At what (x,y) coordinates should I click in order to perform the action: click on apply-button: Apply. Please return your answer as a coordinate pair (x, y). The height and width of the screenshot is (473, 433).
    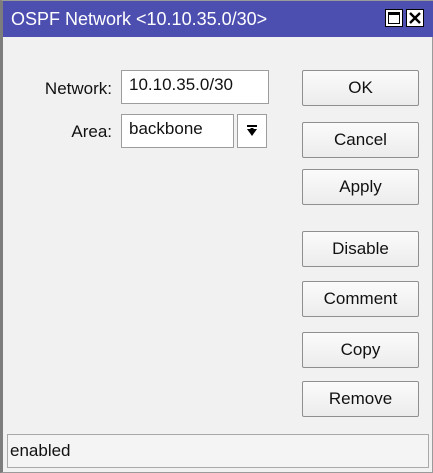
    Looking at the image, I should click on (360, 187).